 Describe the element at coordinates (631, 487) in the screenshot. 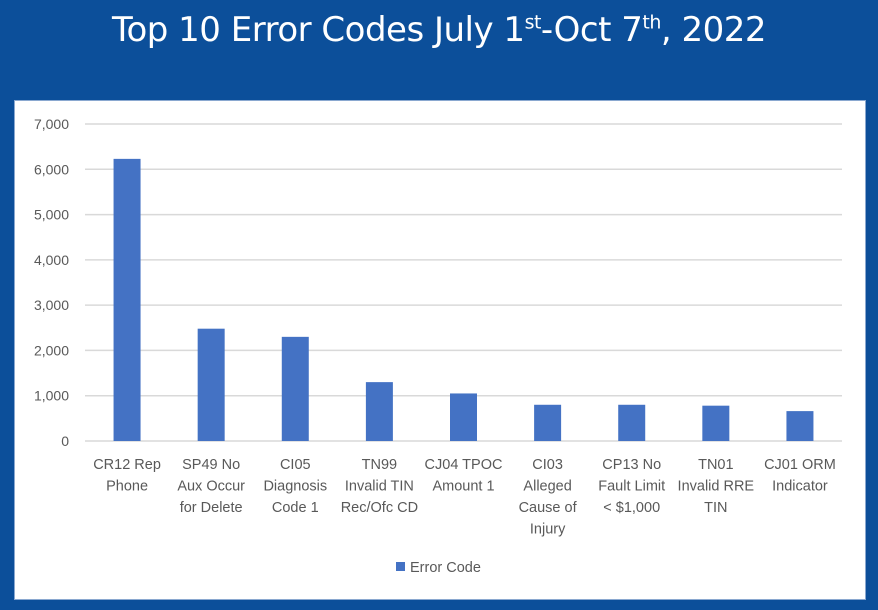

I see `x-tick-label: Fault Limit` at that location.